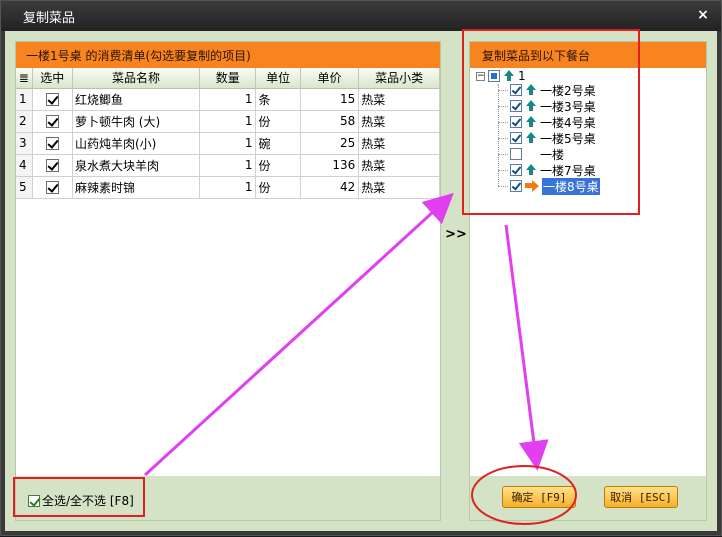 This screenshot has width=722, height=537. I want to click on table-row: 4 泉水煮大块羊肉 1 份 136 热菜, so click(228, 165).